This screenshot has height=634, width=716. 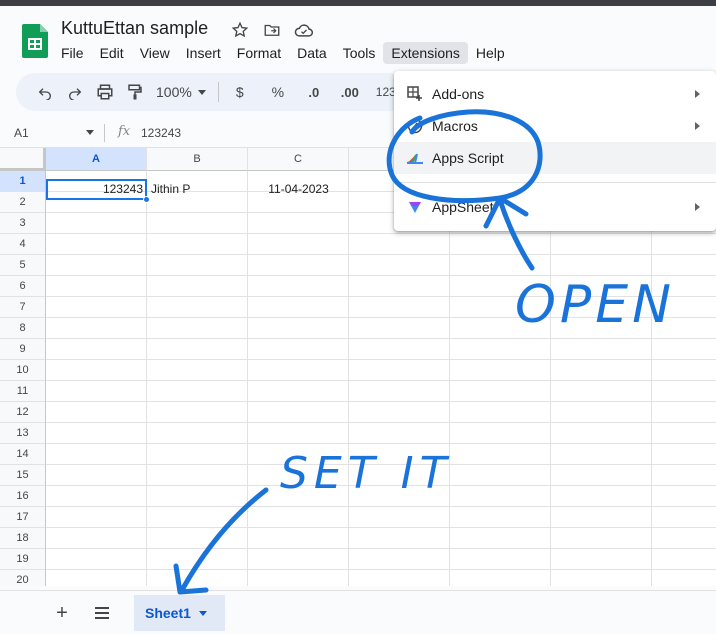 I want to click on fill-handle, so click(x=146, y=199).